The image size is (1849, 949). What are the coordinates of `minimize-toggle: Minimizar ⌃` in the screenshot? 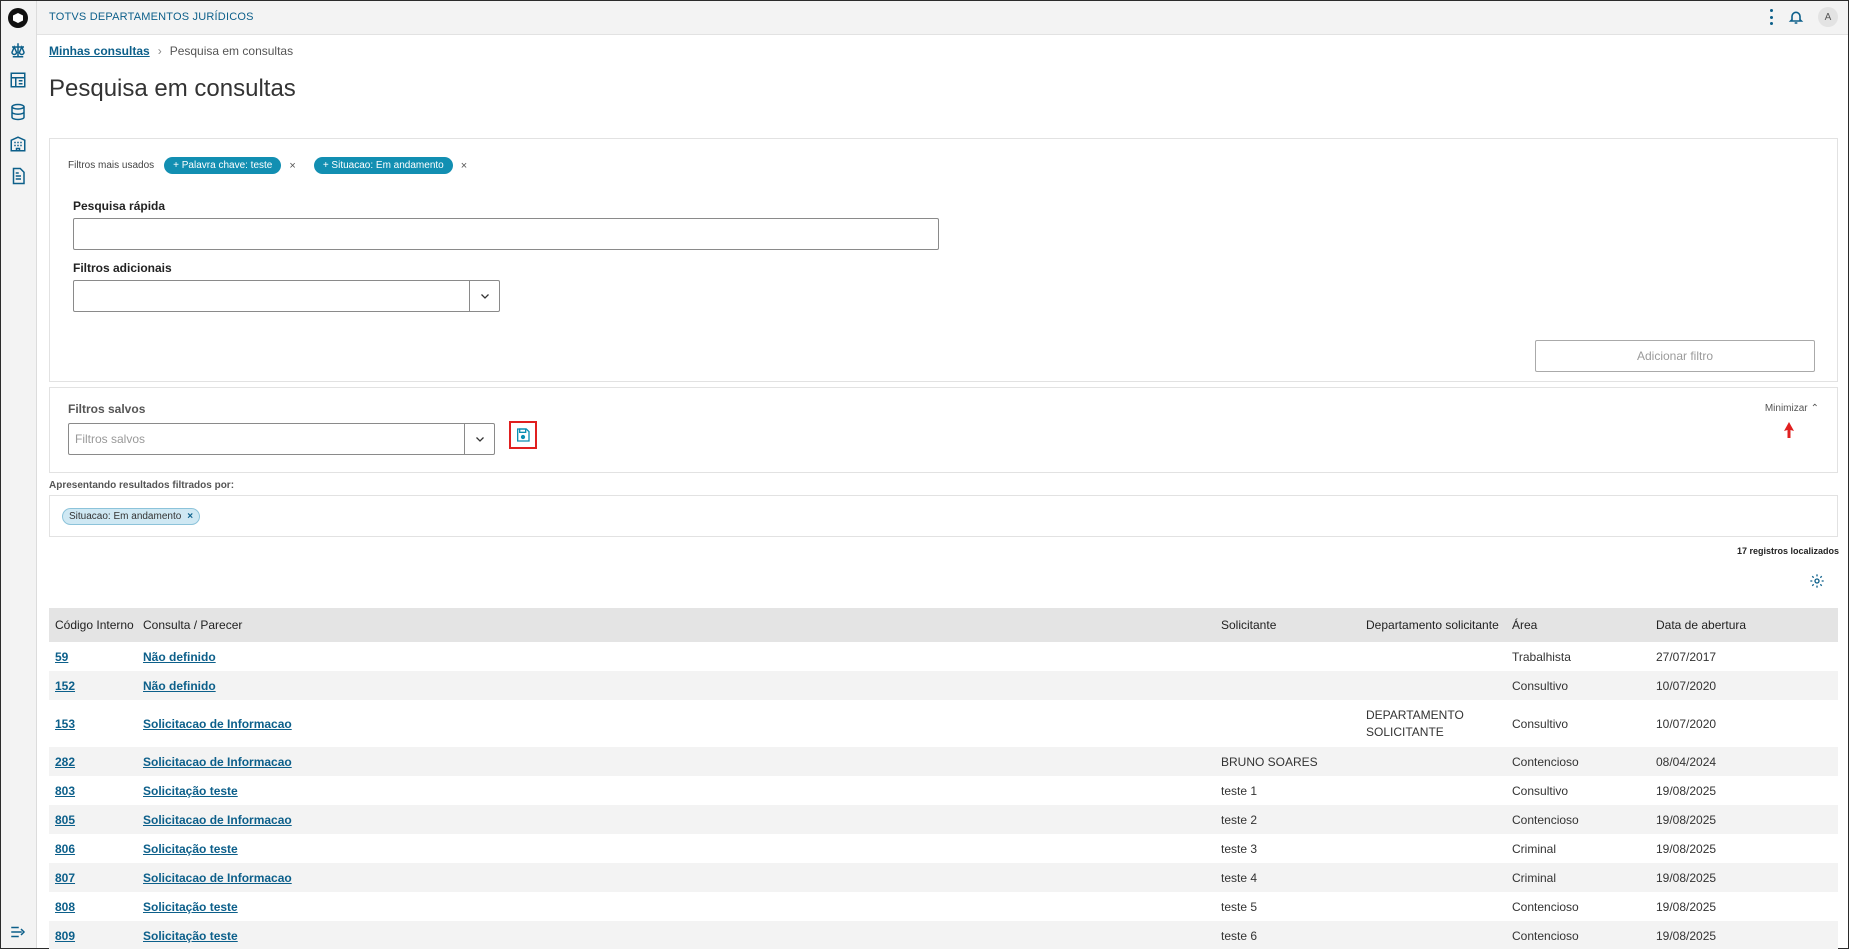 It's located at (1792, 408).